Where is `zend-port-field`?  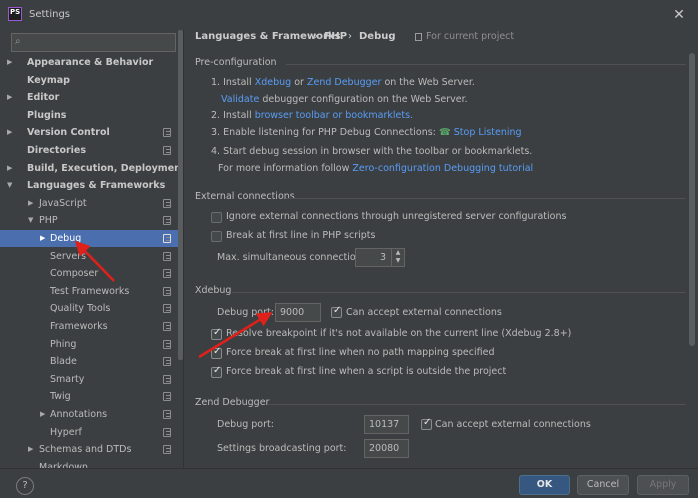
zend-port-field is located at coordinates (386, 424).